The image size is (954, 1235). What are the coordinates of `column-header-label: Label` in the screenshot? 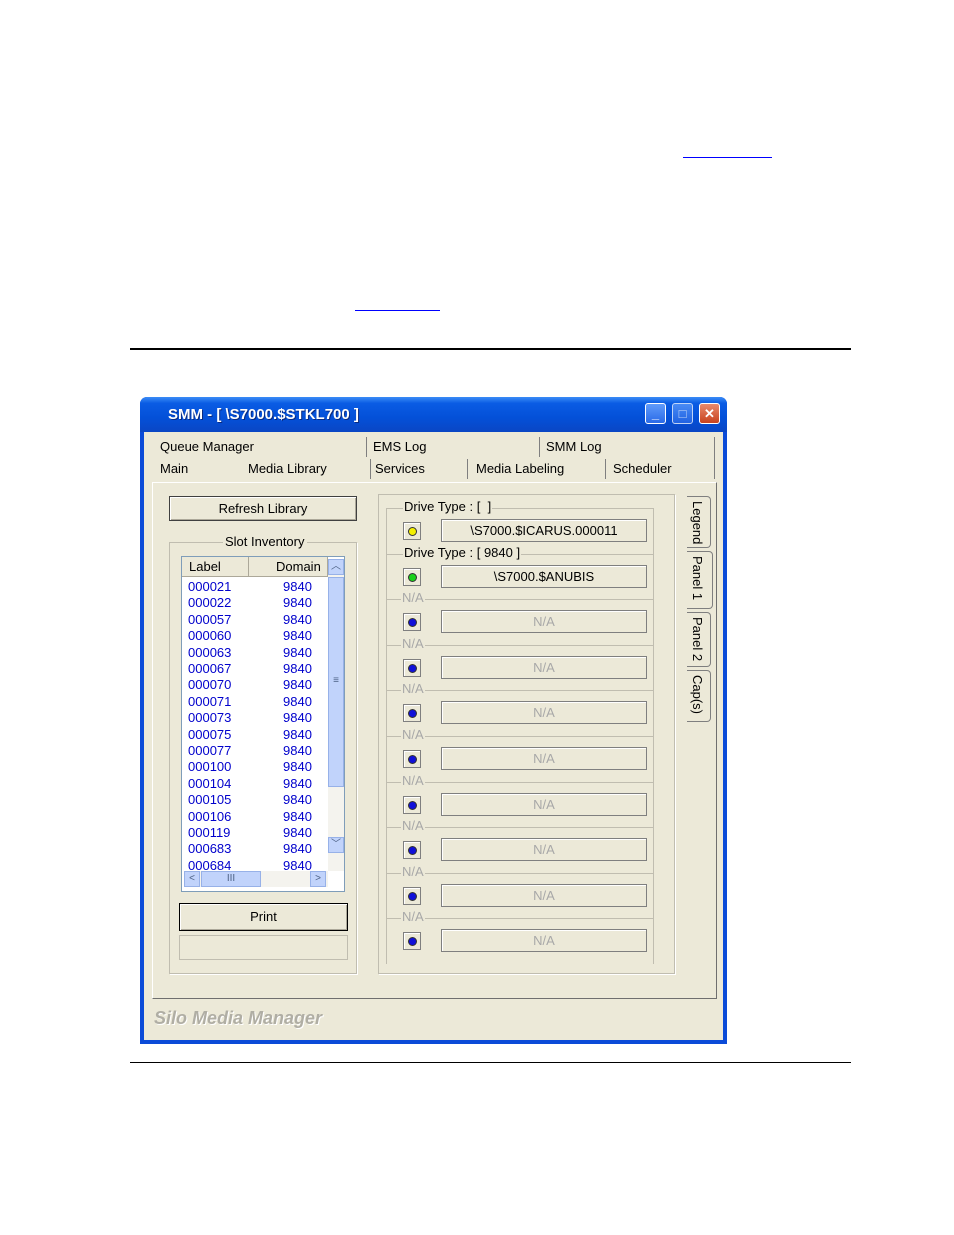 It's located at (215, 567).